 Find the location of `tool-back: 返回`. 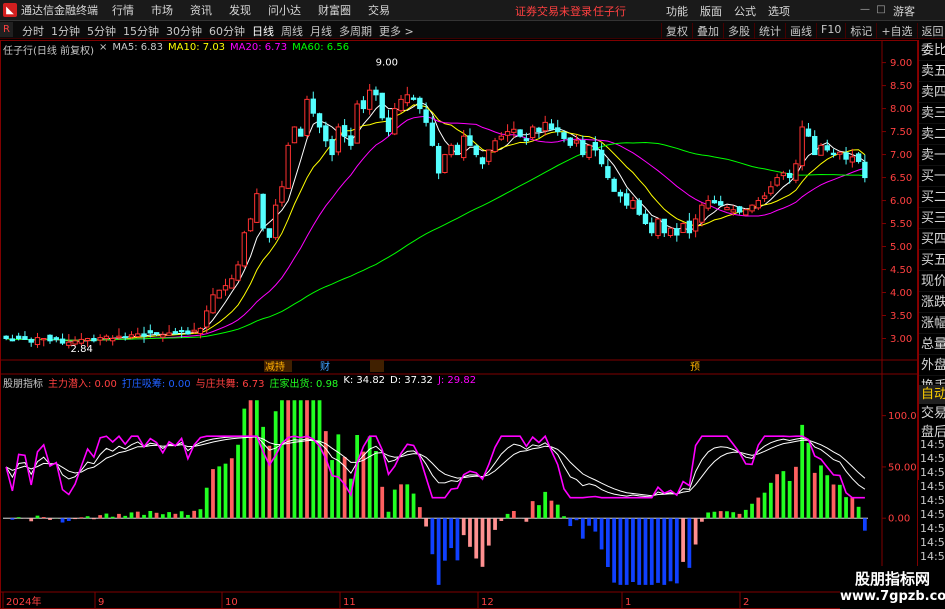

tool-back: 返回 is located at coordinates (930, 31).